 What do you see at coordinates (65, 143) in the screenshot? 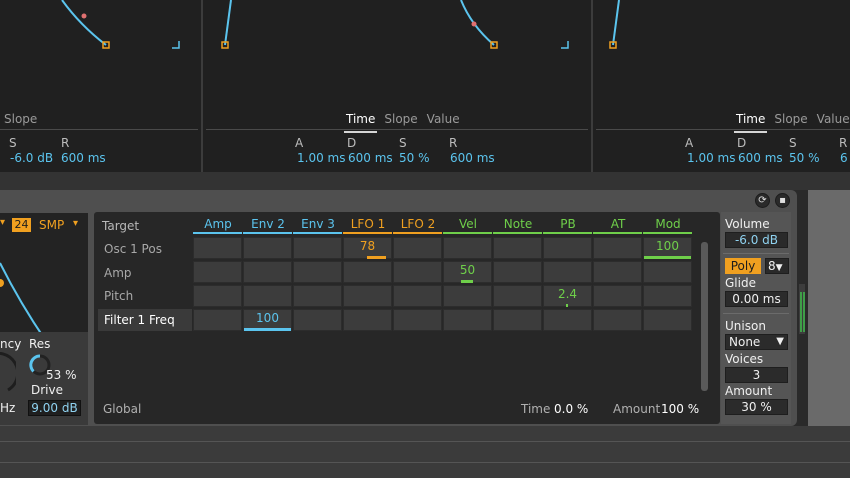
I see `release-label: R` at bounding box center [65, 143].